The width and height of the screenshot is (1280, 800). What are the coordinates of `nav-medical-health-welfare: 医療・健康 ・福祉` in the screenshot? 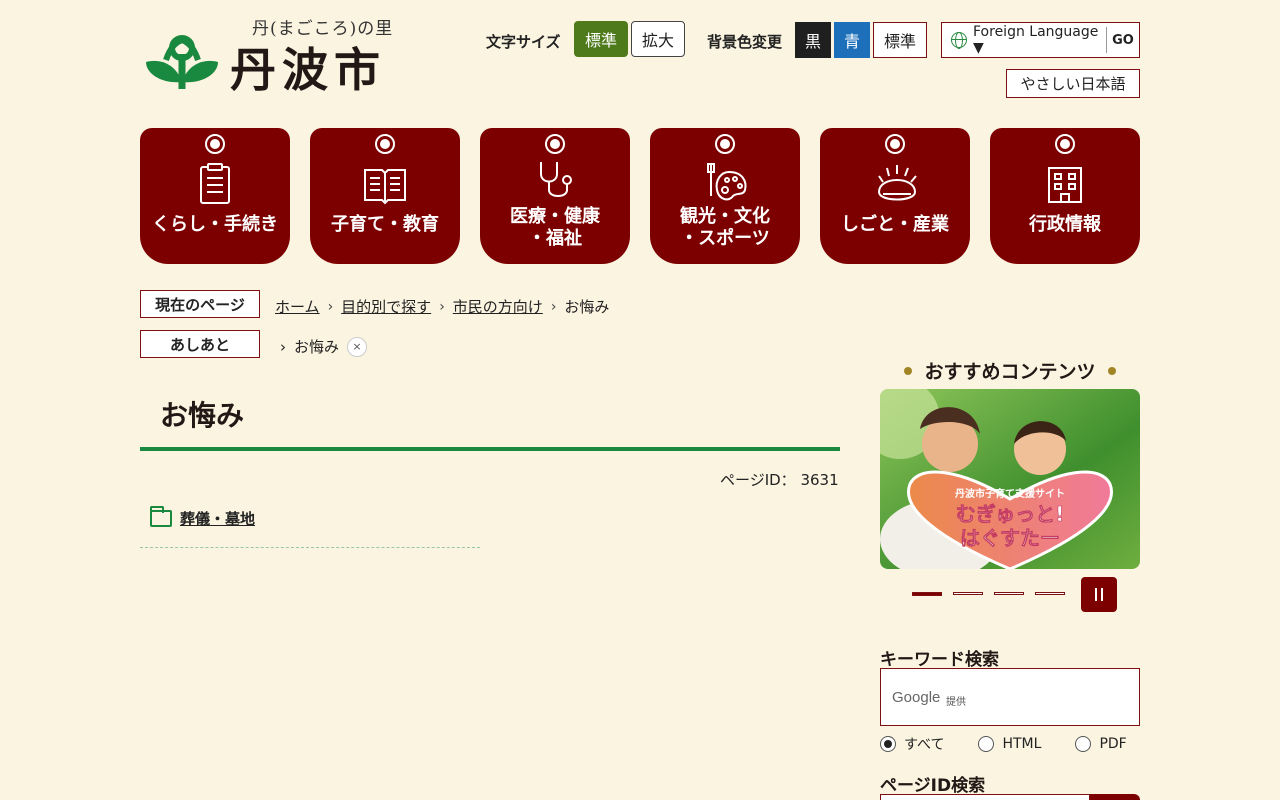 It's located at (555, 196).